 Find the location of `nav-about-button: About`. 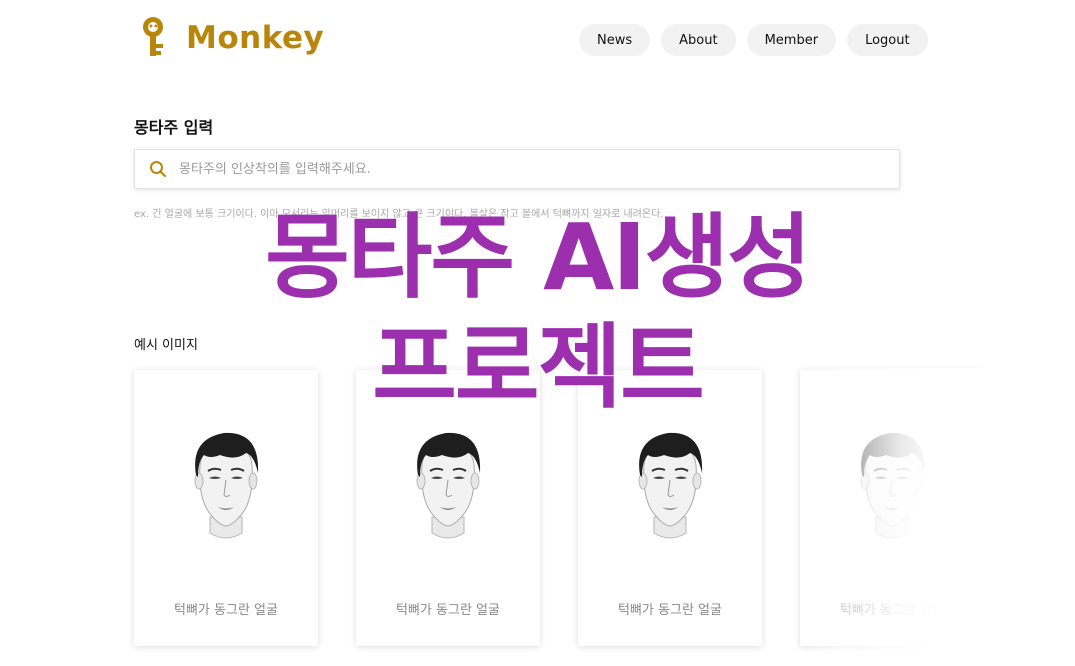

nav-about-button: About is located at coordinates (698, 40).